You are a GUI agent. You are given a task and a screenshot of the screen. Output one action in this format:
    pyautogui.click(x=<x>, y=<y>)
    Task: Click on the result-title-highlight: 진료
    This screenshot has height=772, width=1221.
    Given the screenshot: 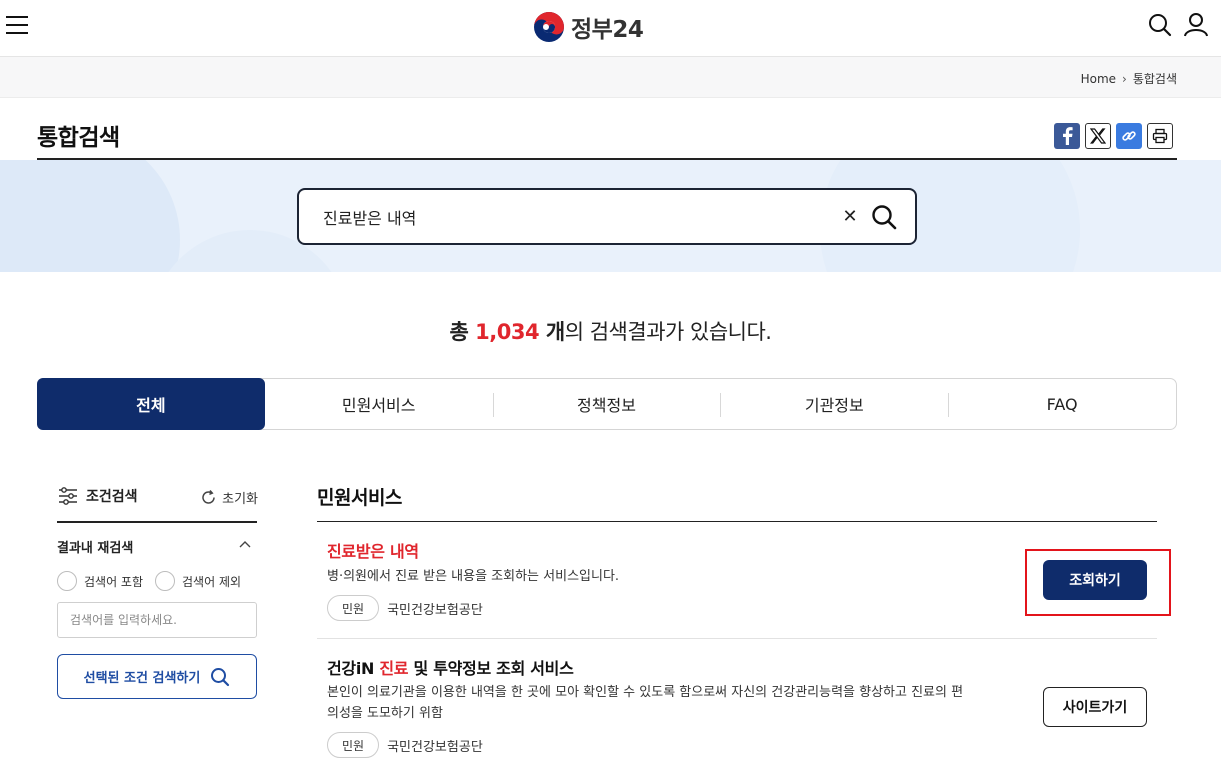 What is the action you would take?
    pyautogui.click(x=394, y=668)
    